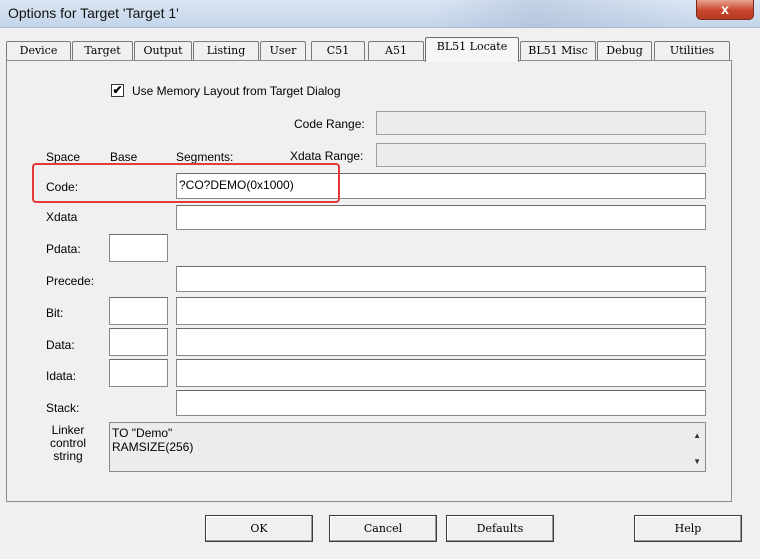  What do you see at coordinates (441, 279) in the screenshot?
I see `precede-segments-input` at bounding box center [441, 279].